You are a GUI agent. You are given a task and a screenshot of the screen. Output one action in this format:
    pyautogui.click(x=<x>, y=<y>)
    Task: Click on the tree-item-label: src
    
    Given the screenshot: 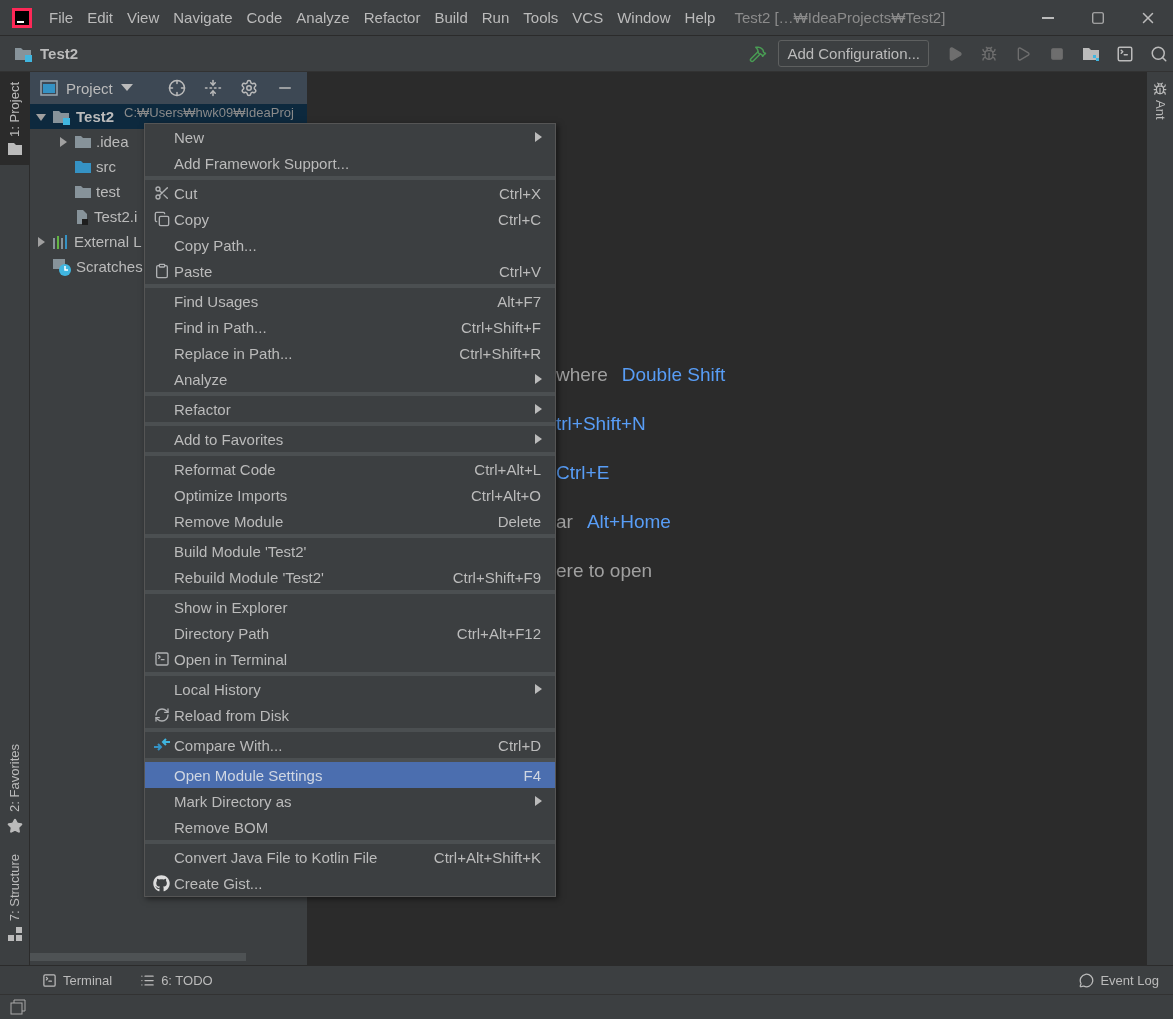 What is the action you would take?
    pyautogui.click(x=106, y=166)
    